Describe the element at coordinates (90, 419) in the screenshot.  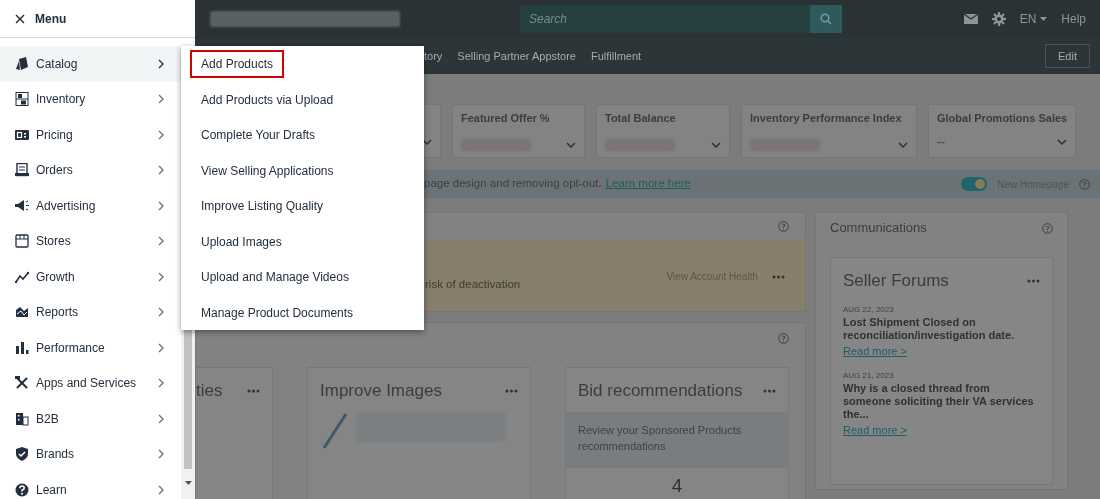
I see `menu-item: B2B` at that location.